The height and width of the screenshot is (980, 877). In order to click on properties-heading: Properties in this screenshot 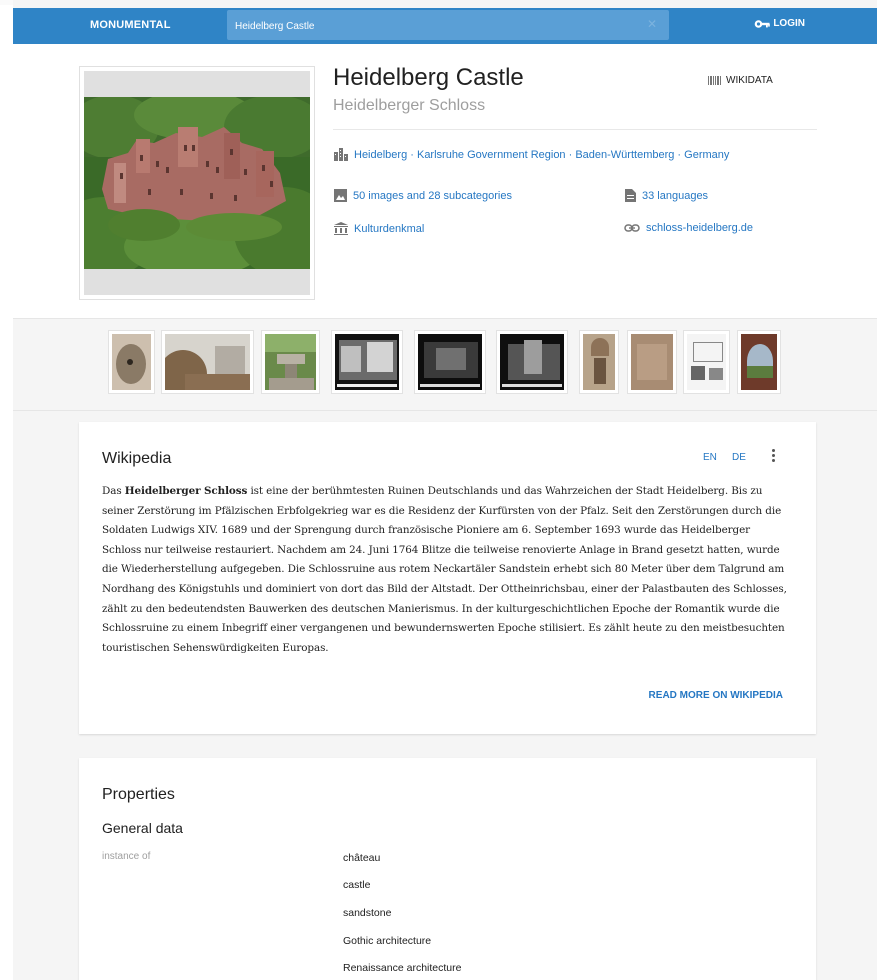, I will do `click(138, 794)`.